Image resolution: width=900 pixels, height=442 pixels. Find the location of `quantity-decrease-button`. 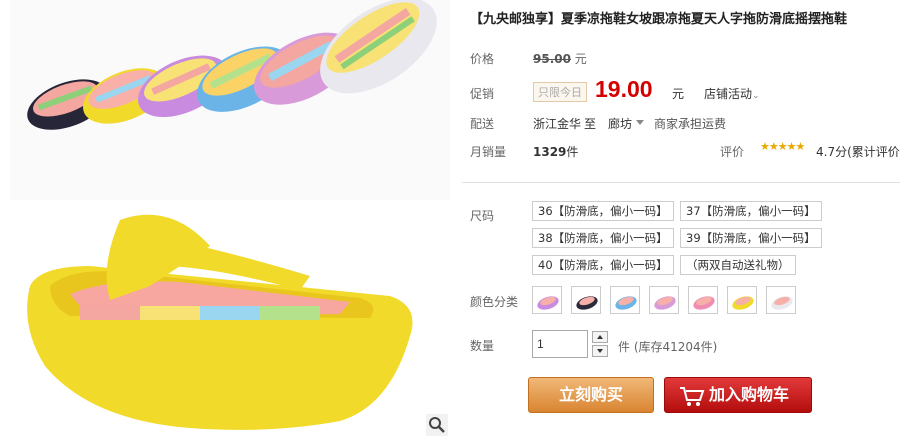

quantity-decrease-button is located at coordinates (600, 351).